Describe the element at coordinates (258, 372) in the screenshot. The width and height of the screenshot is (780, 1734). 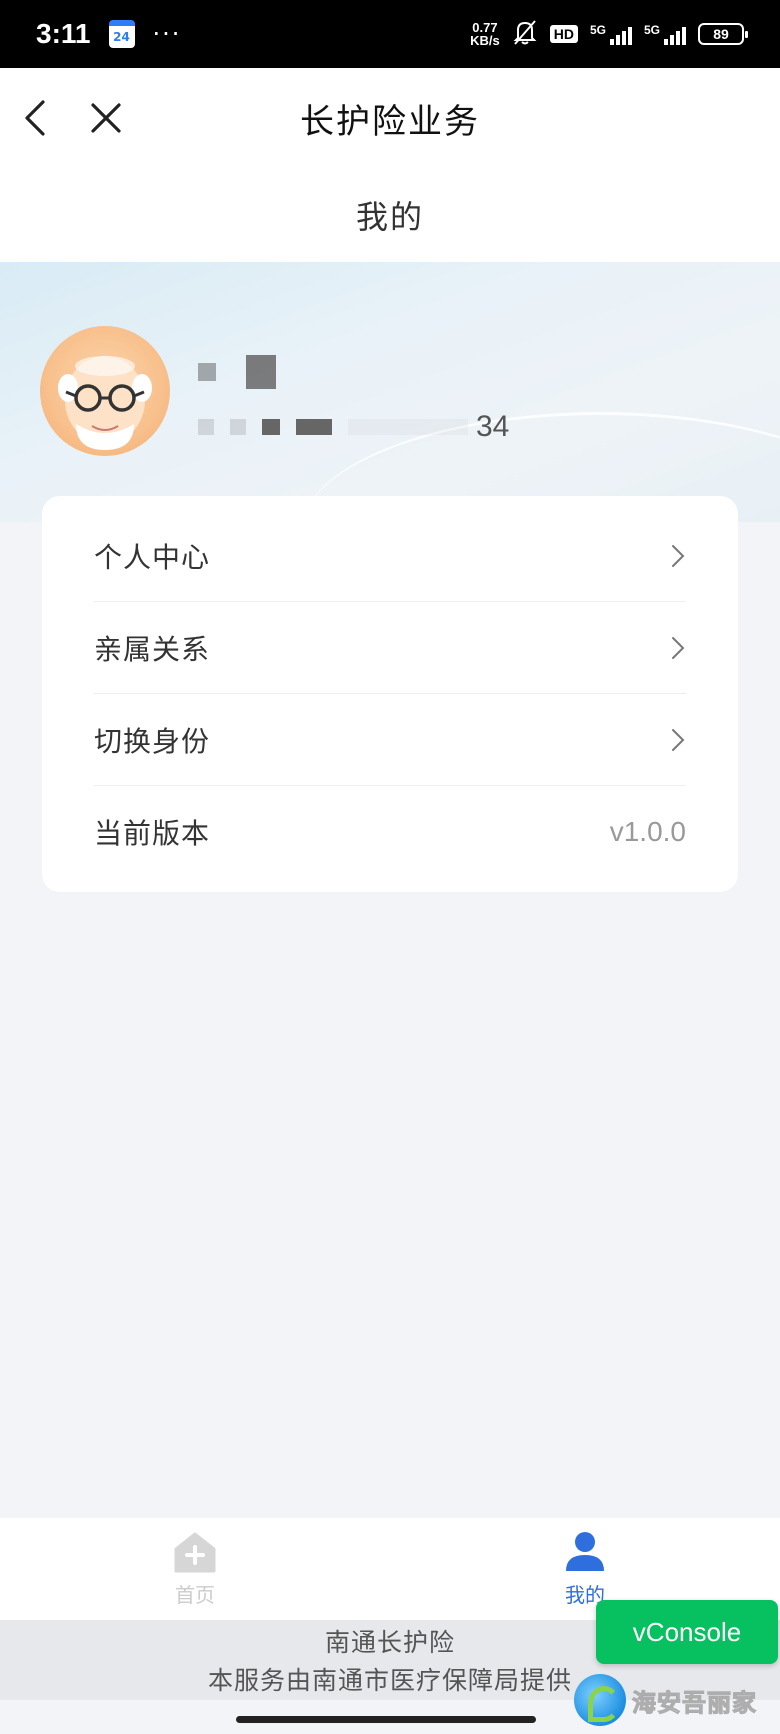
I see `user-name-masked` at that location.